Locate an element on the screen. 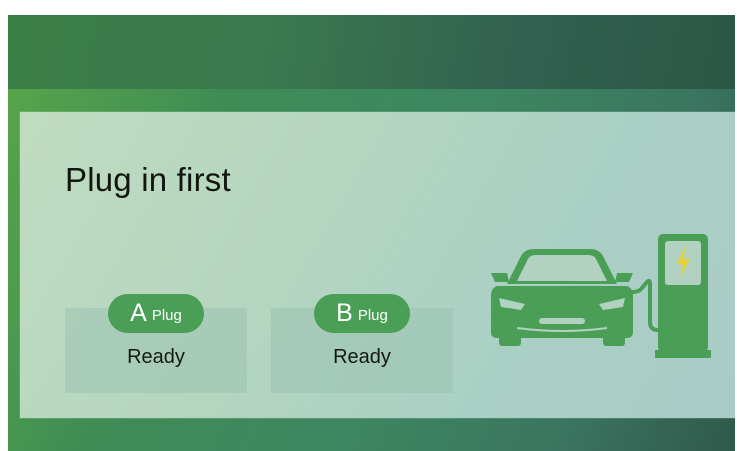  plug-a-word: Plug is located at coordinates (166, 315).